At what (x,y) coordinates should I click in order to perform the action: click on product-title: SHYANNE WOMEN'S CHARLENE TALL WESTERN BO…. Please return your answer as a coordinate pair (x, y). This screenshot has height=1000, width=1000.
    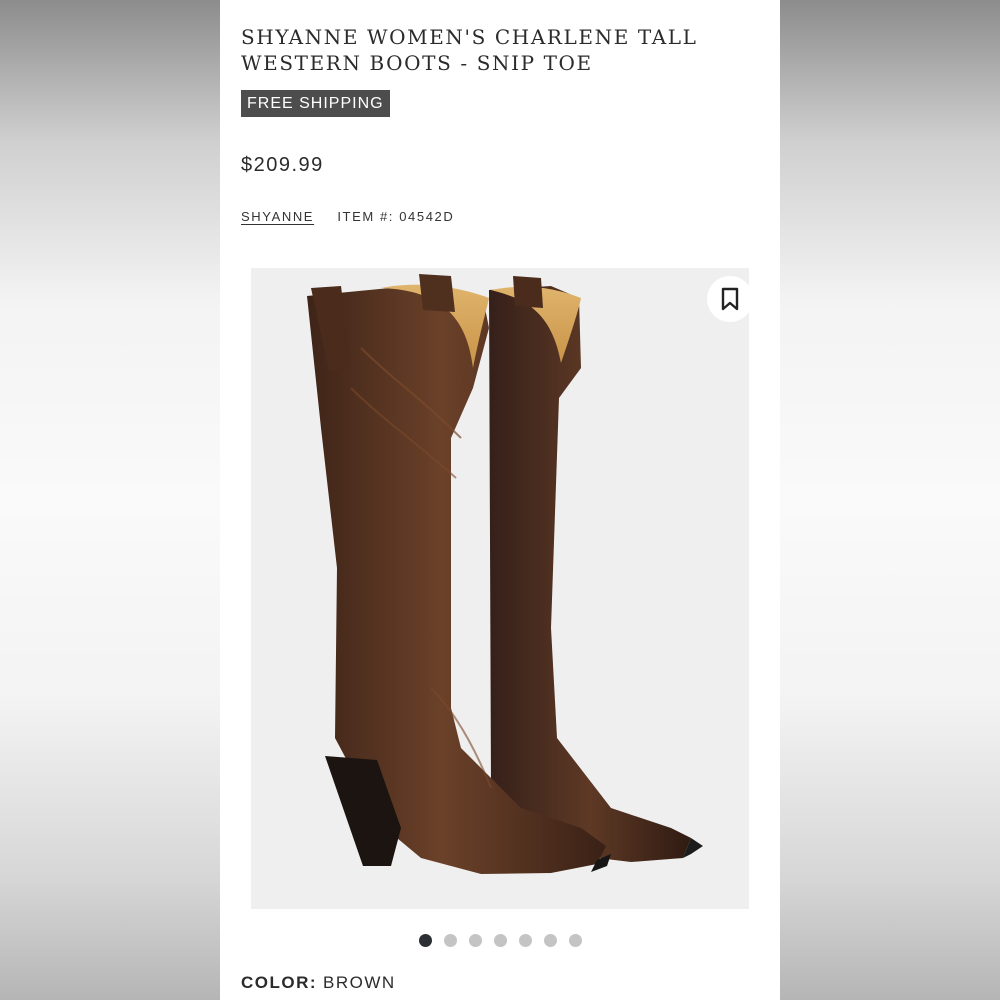
    Looking at the image, I should click on (469, 50).